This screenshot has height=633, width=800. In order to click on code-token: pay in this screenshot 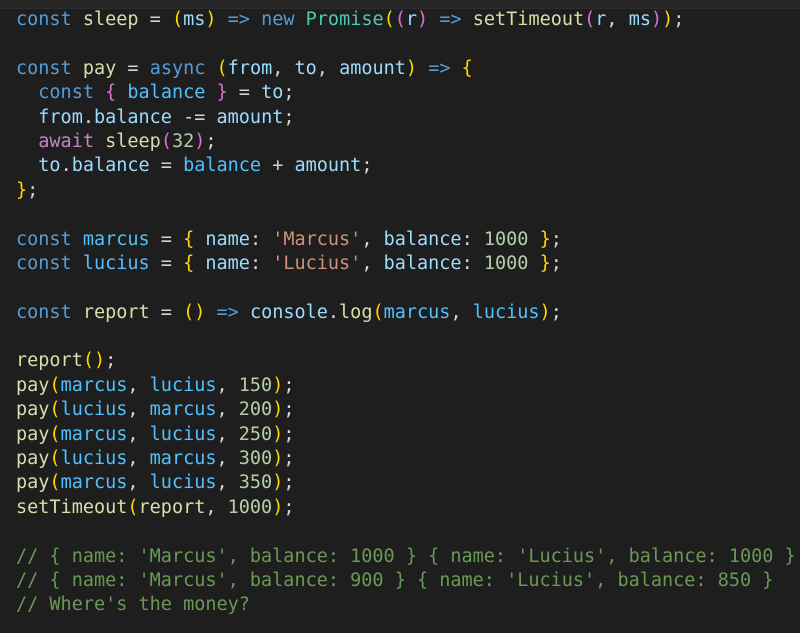, I will do `click(33, 385)`.